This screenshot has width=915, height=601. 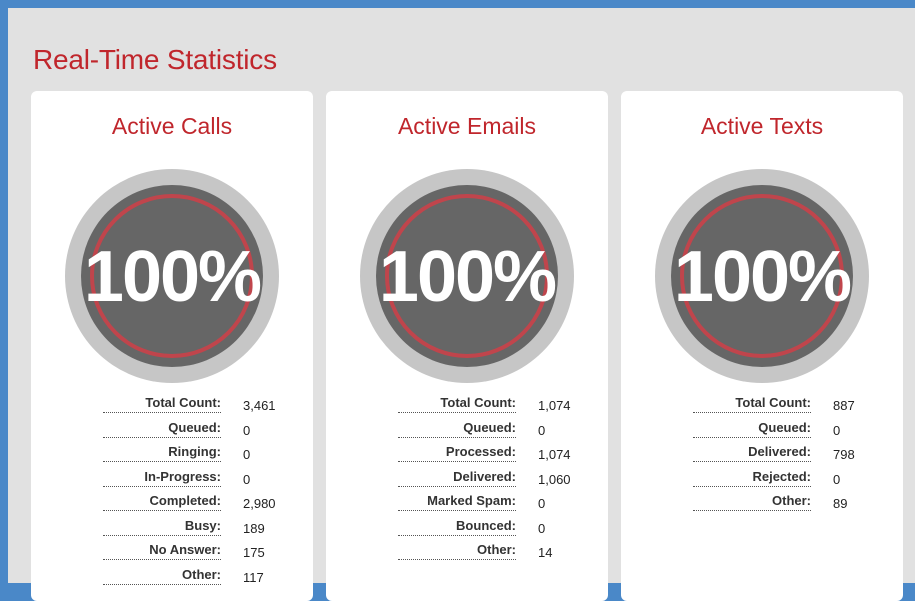 I want to click on stat-row: Other: 14, so click(x=493, y=554).